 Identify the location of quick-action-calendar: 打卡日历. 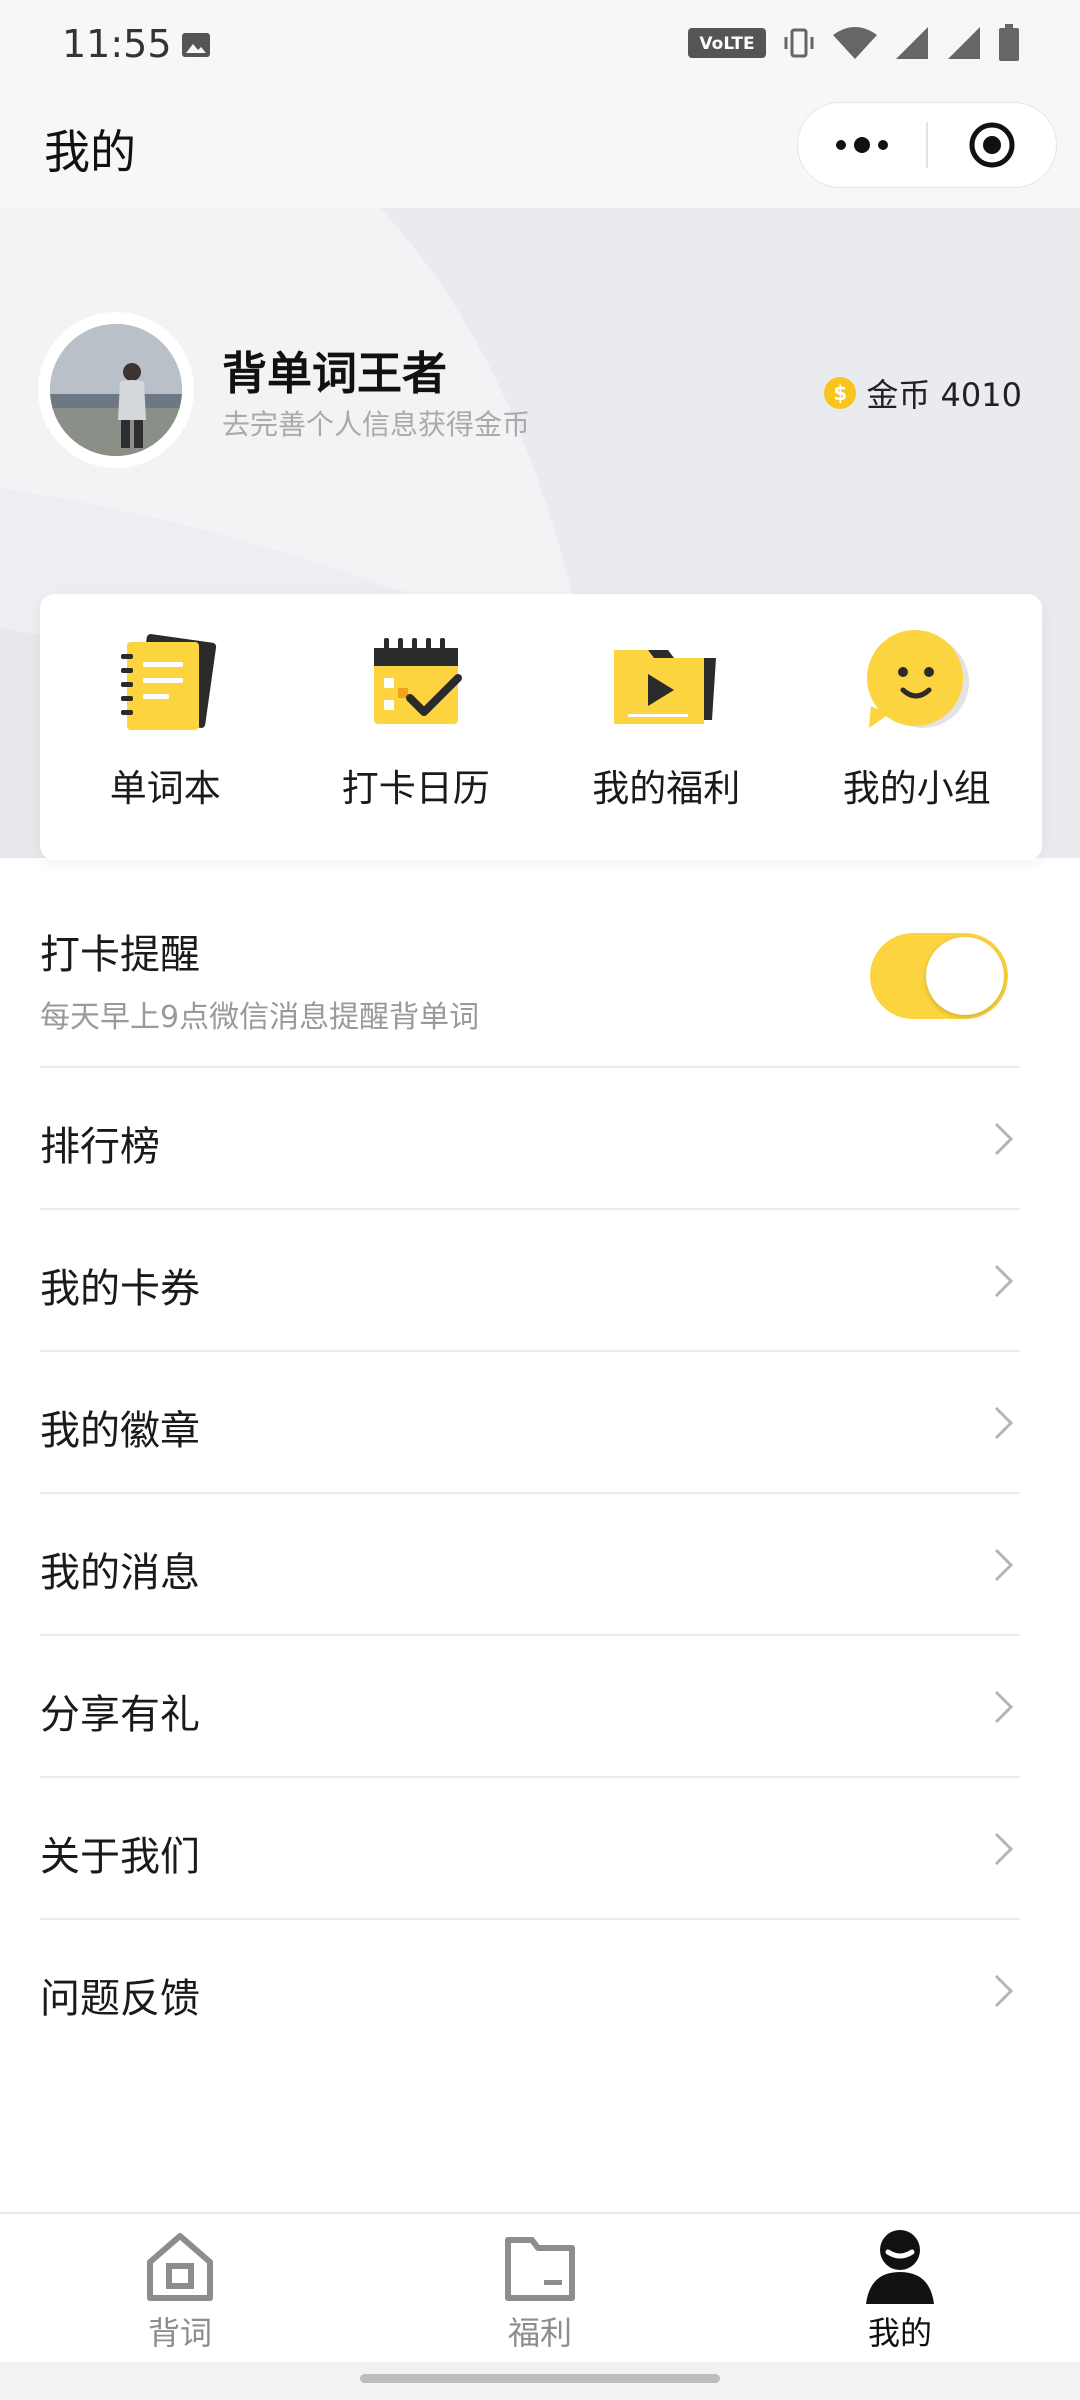
(416, 727).